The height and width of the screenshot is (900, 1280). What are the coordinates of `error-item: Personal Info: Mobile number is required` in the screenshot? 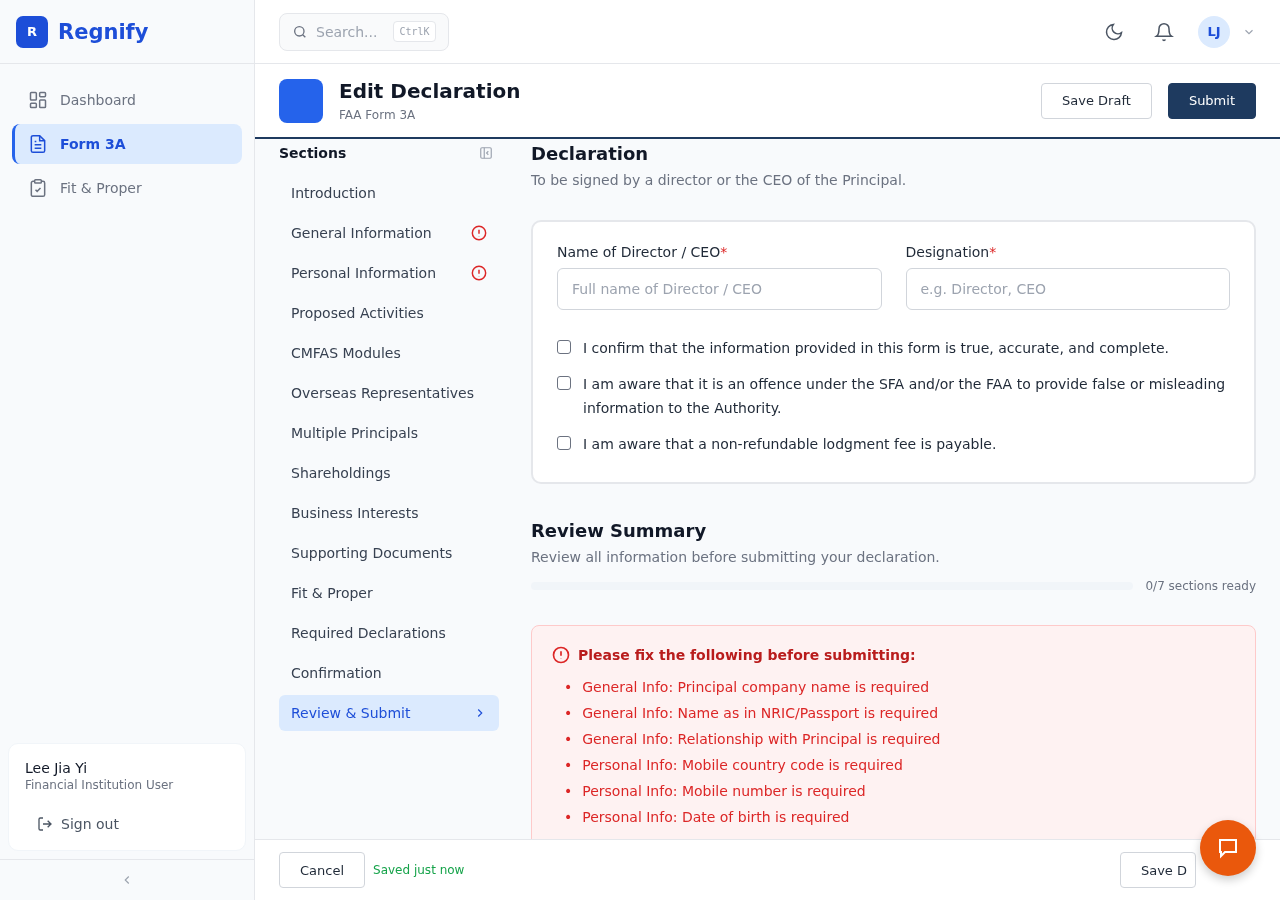 It's located at (724, 791).